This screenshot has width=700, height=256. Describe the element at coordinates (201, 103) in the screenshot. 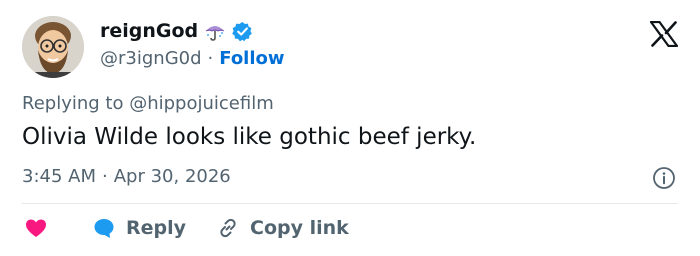

I see `reply-mention: @hippojuicefilm` at that location.